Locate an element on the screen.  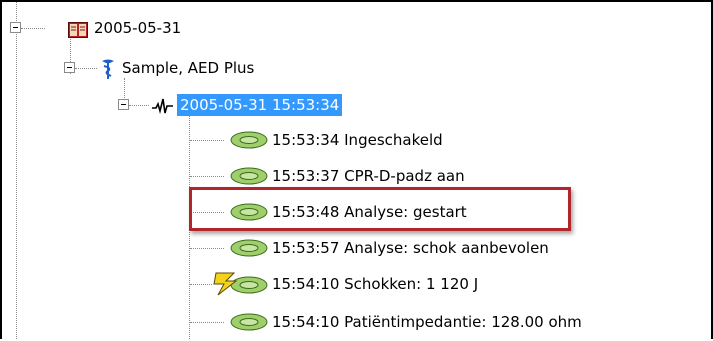
tree-node-patient: Sample, AED Plus is located at coordinates (202, 68).